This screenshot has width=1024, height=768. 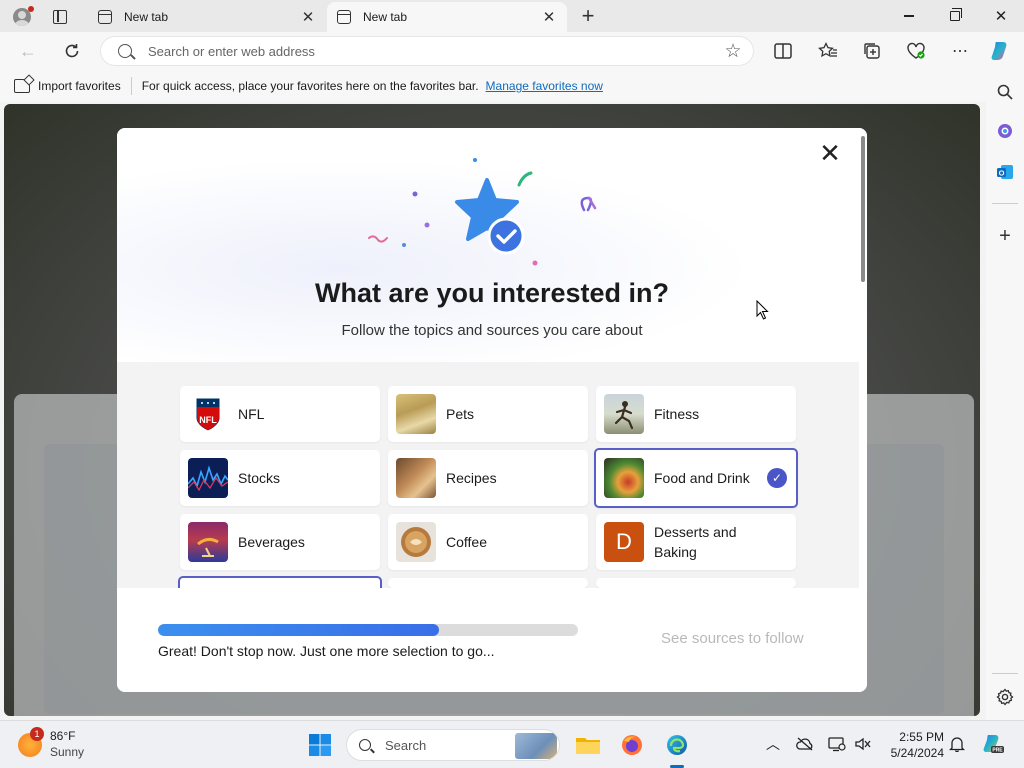 What do you see at coordinates (466, 541) in the screenshot?
I see `topic-label: Coffee` at bounding box center [466, 541].